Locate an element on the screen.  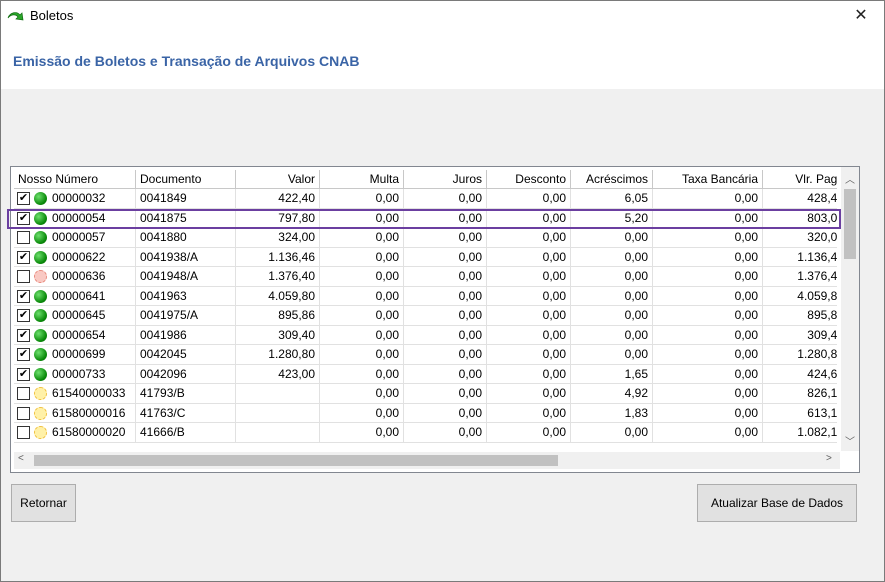
nosso-numero-text: 00000054 is located at coordinates (79, 217).